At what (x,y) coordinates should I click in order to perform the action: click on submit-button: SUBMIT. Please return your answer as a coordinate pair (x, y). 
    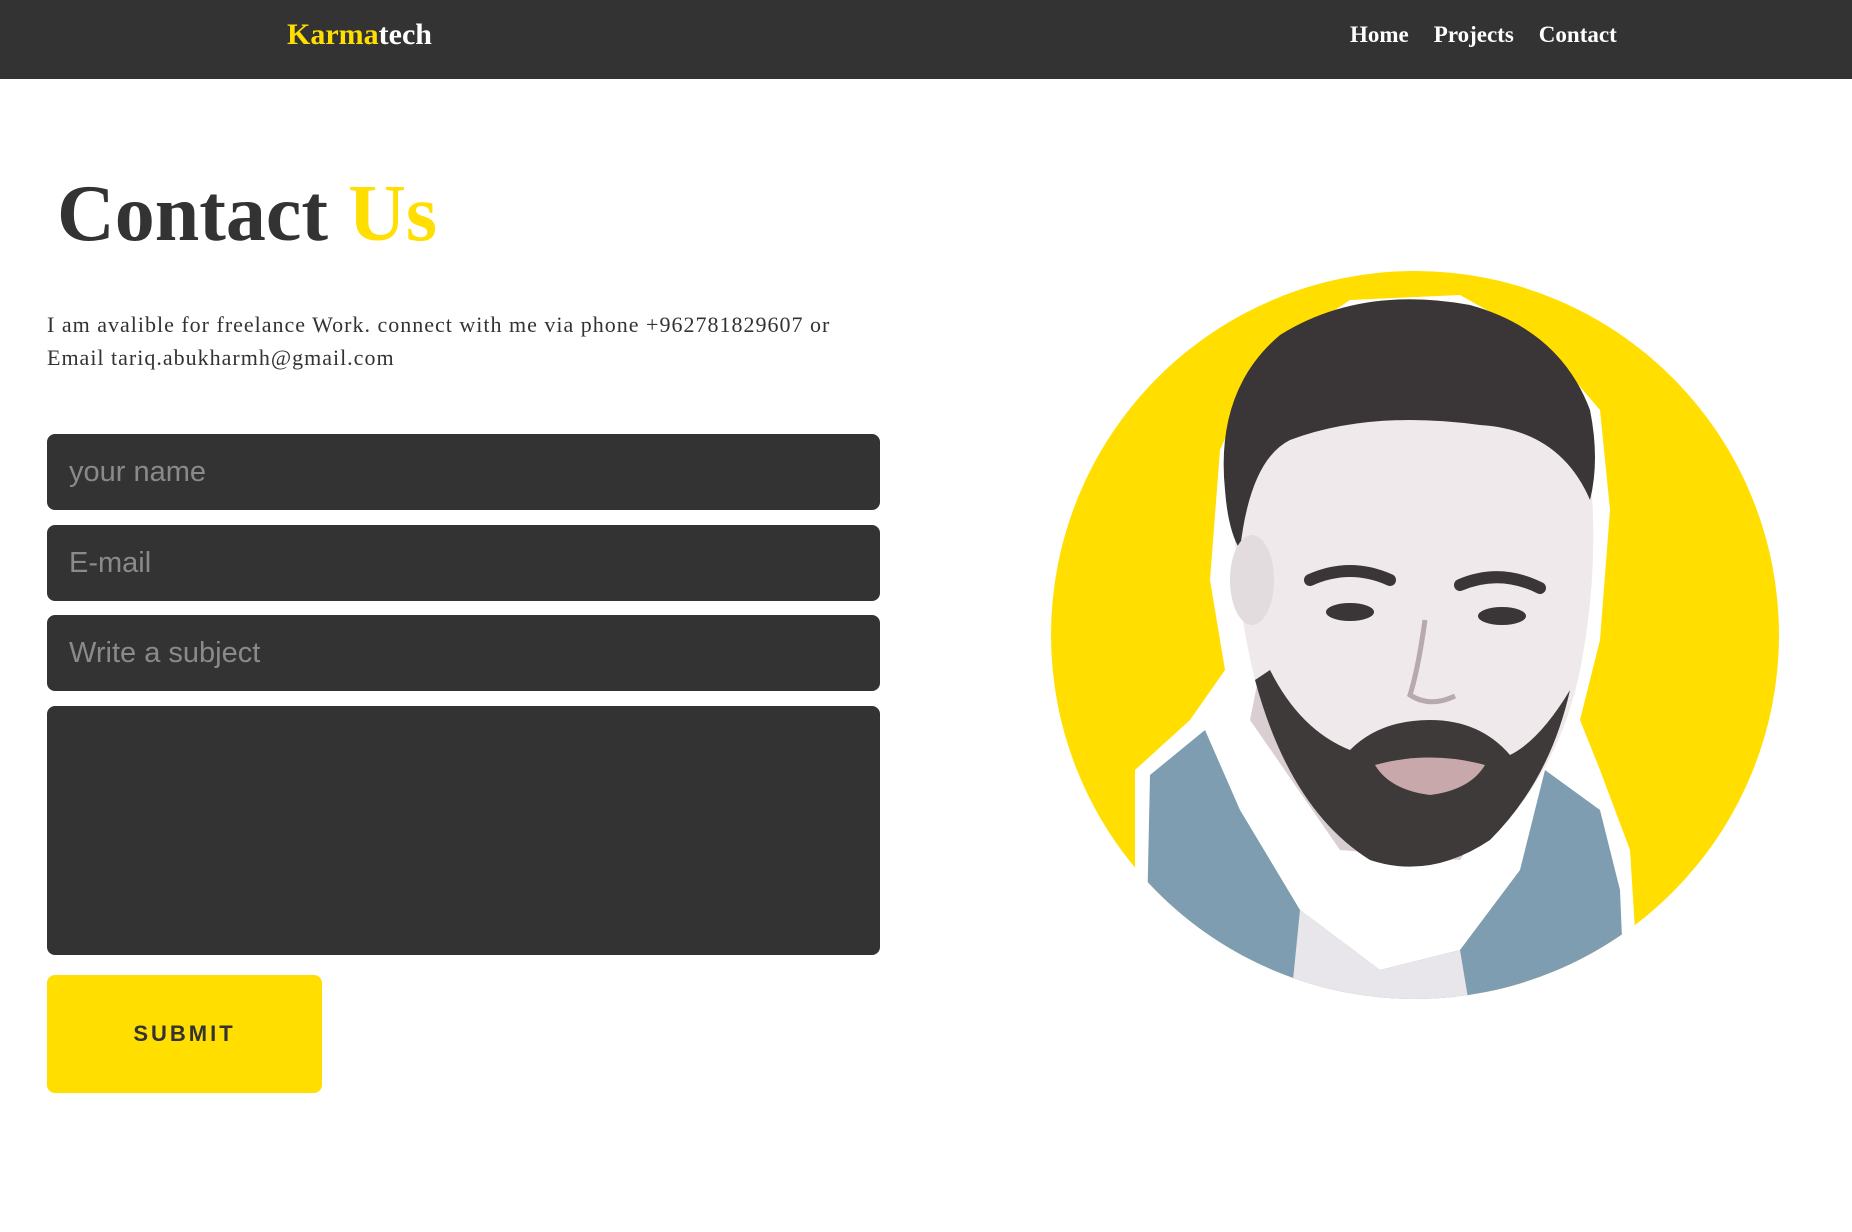
    Looking at the image, I should click on (184, 1034).